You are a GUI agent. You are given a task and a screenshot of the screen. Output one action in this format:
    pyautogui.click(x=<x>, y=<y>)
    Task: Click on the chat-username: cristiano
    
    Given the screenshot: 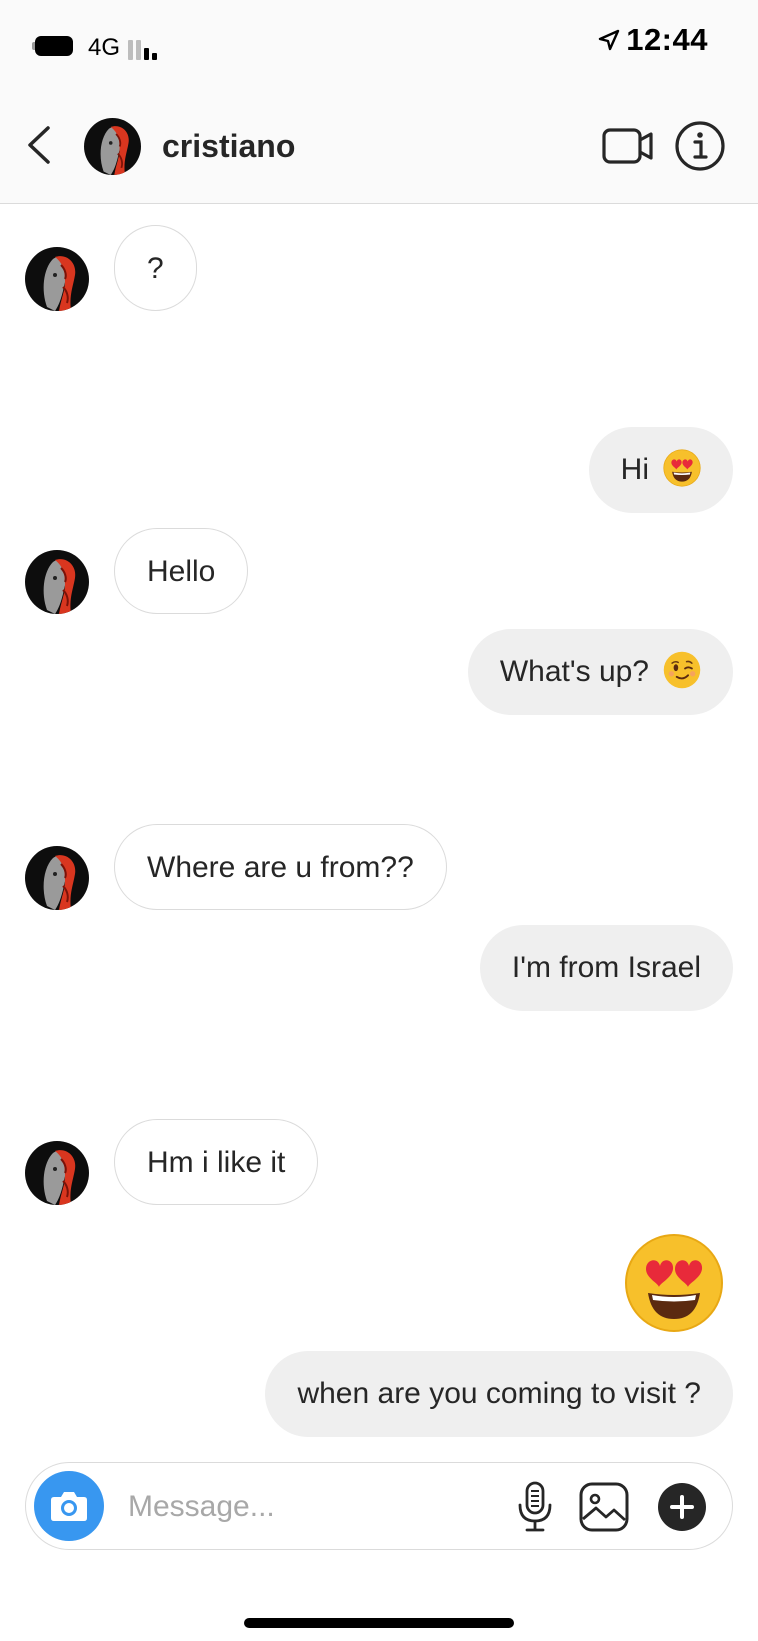 What is the action you would take?
    pyautogui.click(x=228, y=146)
    